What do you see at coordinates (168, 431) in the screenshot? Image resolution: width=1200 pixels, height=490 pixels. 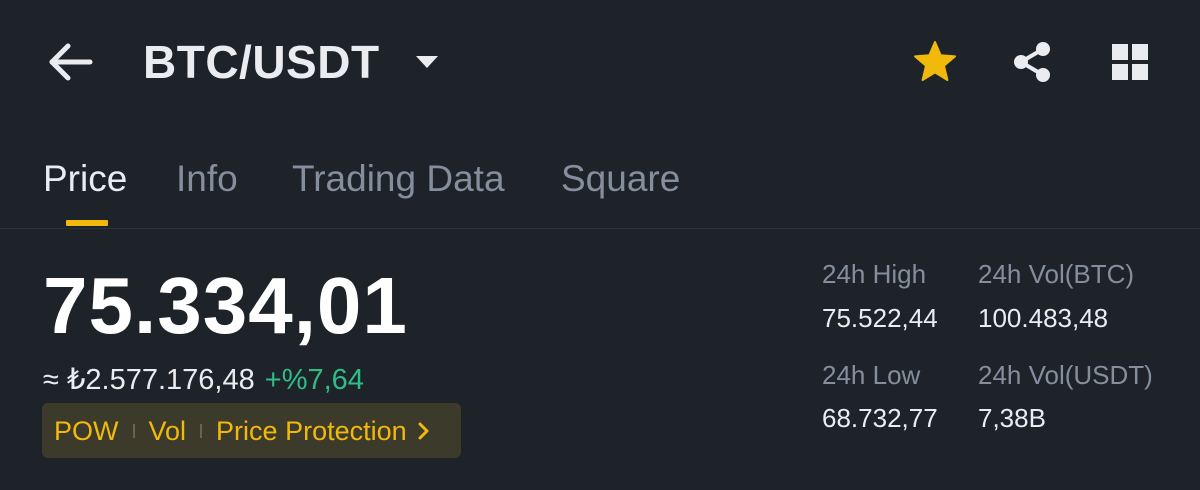 I see `tag-vol: Vol` at bounding box center [168, 431].